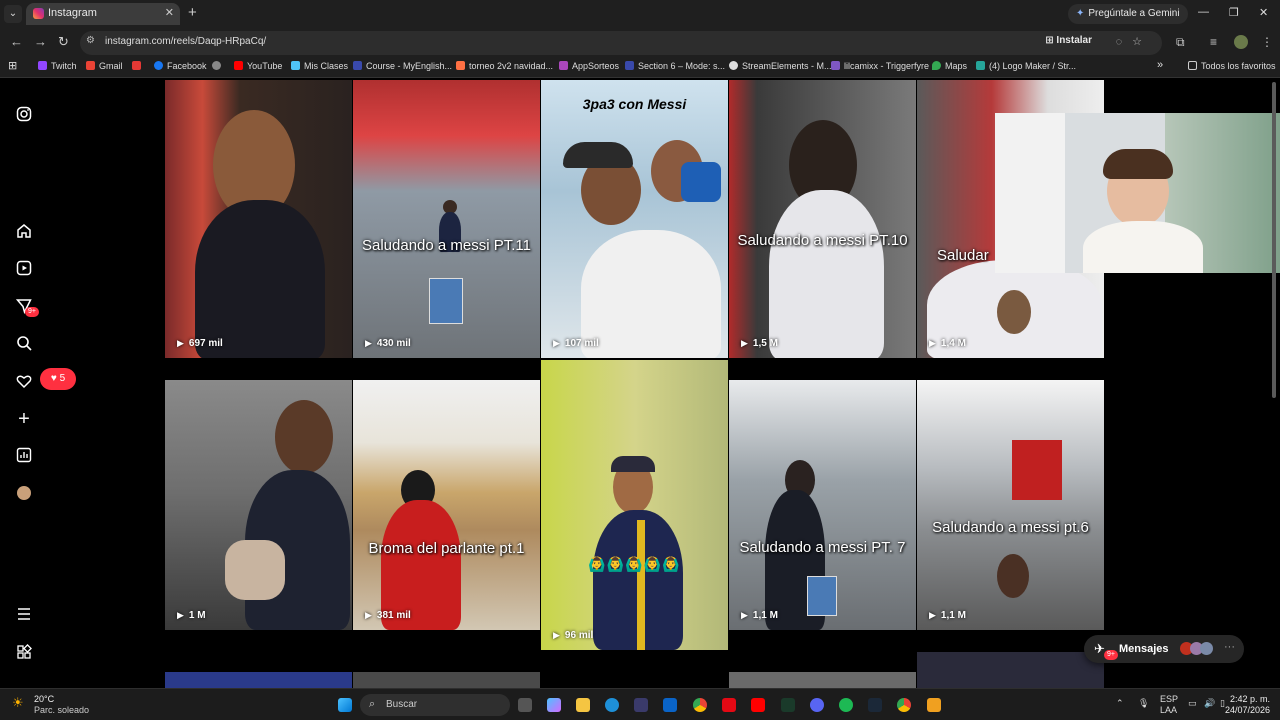  I want to click on edge-icon, so click(612, 705).